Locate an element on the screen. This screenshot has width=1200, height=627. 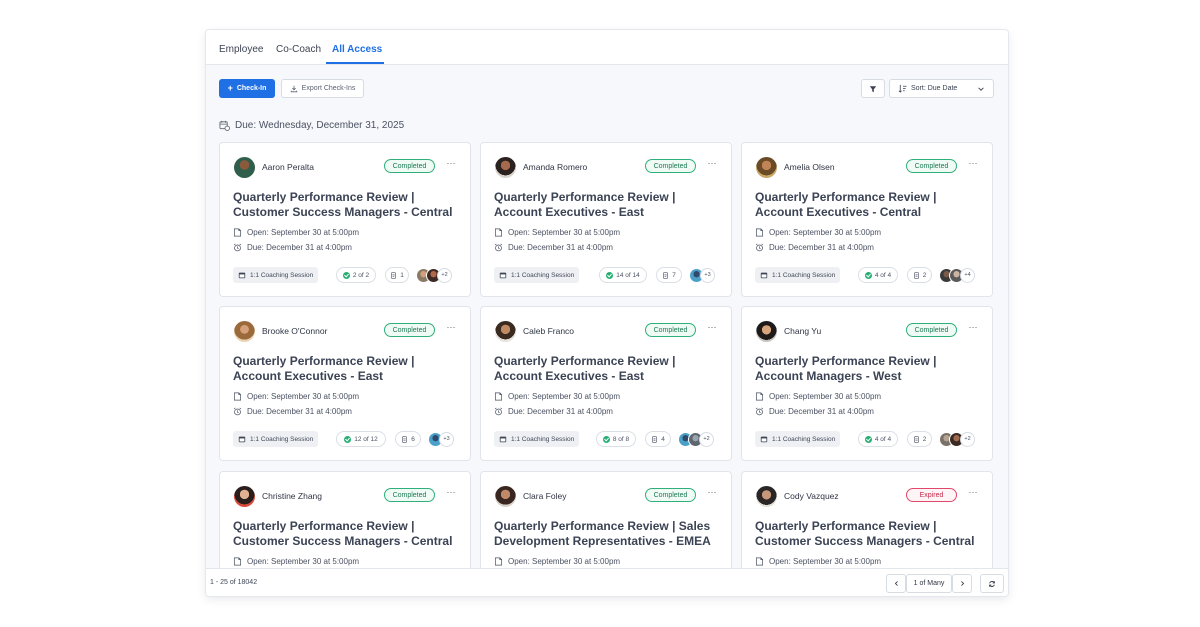
participants-stack: +4 is located at coordinates (957, 275).